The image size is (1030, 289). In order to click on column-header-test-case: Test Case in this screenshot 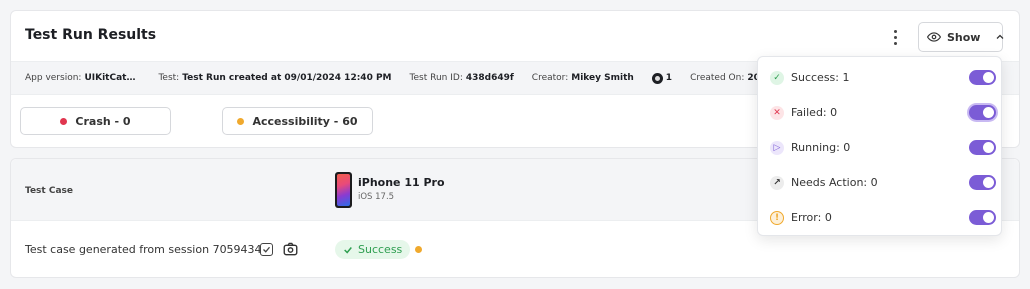, I will do `click(49, 191)`.